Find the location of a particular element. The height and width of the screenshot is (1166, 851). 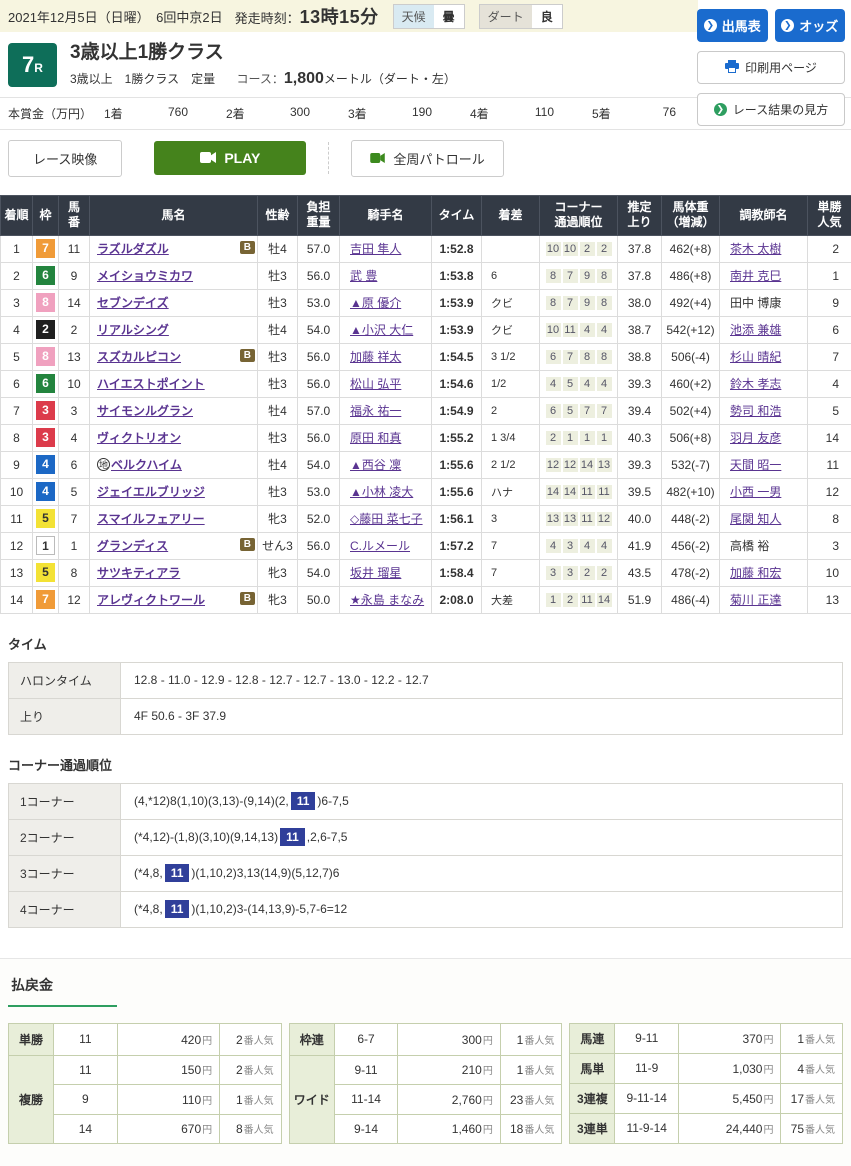

horse-number: 11 is located at coordinates (74, 248).